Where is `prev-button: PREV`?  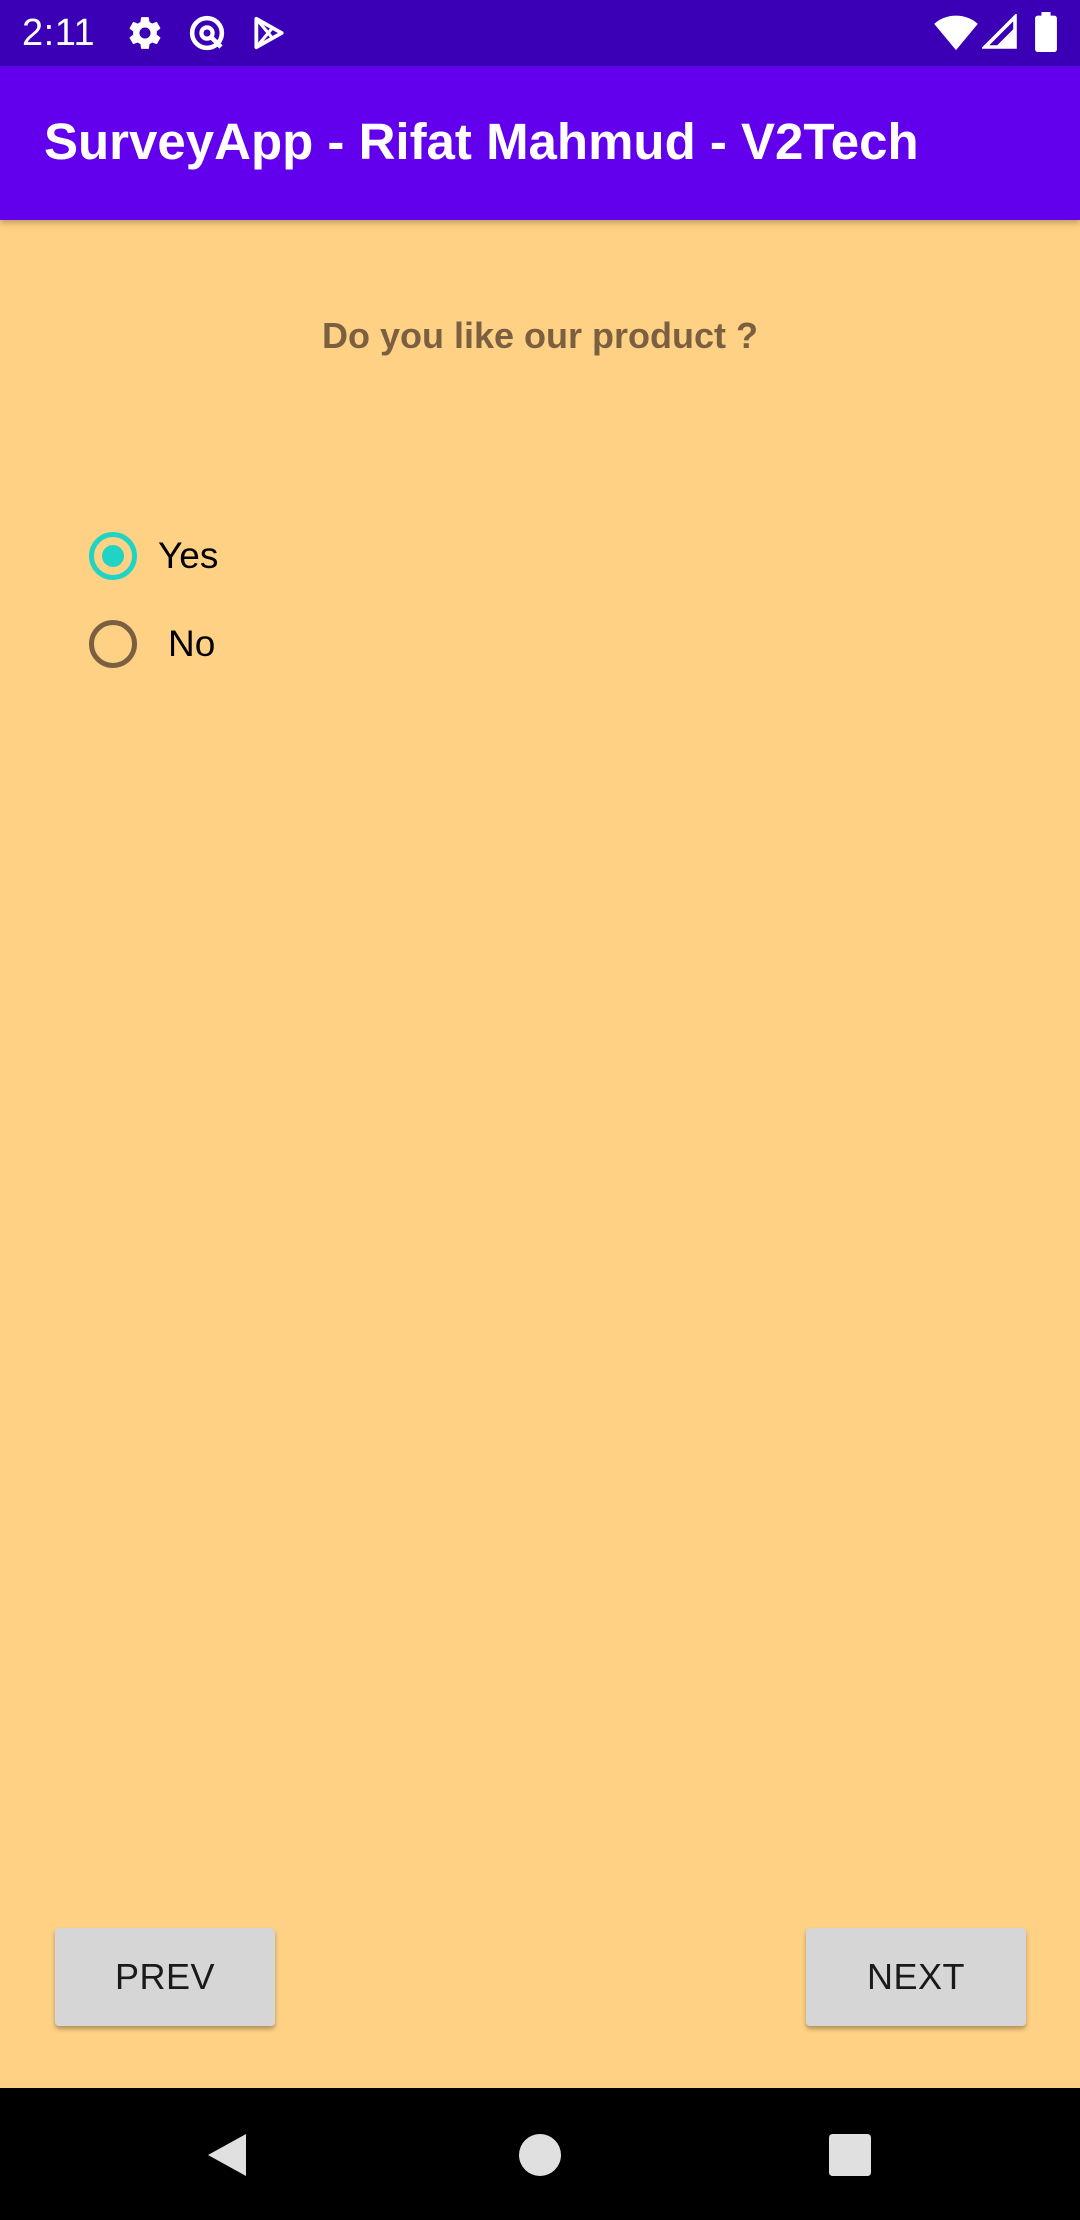 prev-button: PREV is located at coordinates (165, 1977).